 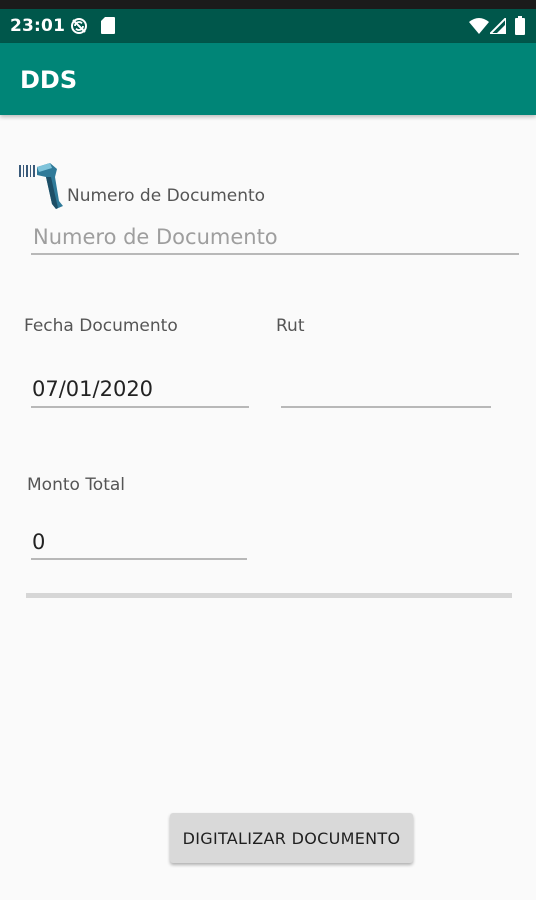 I want to click on total-amount-underline, so click(x=139, y=559).